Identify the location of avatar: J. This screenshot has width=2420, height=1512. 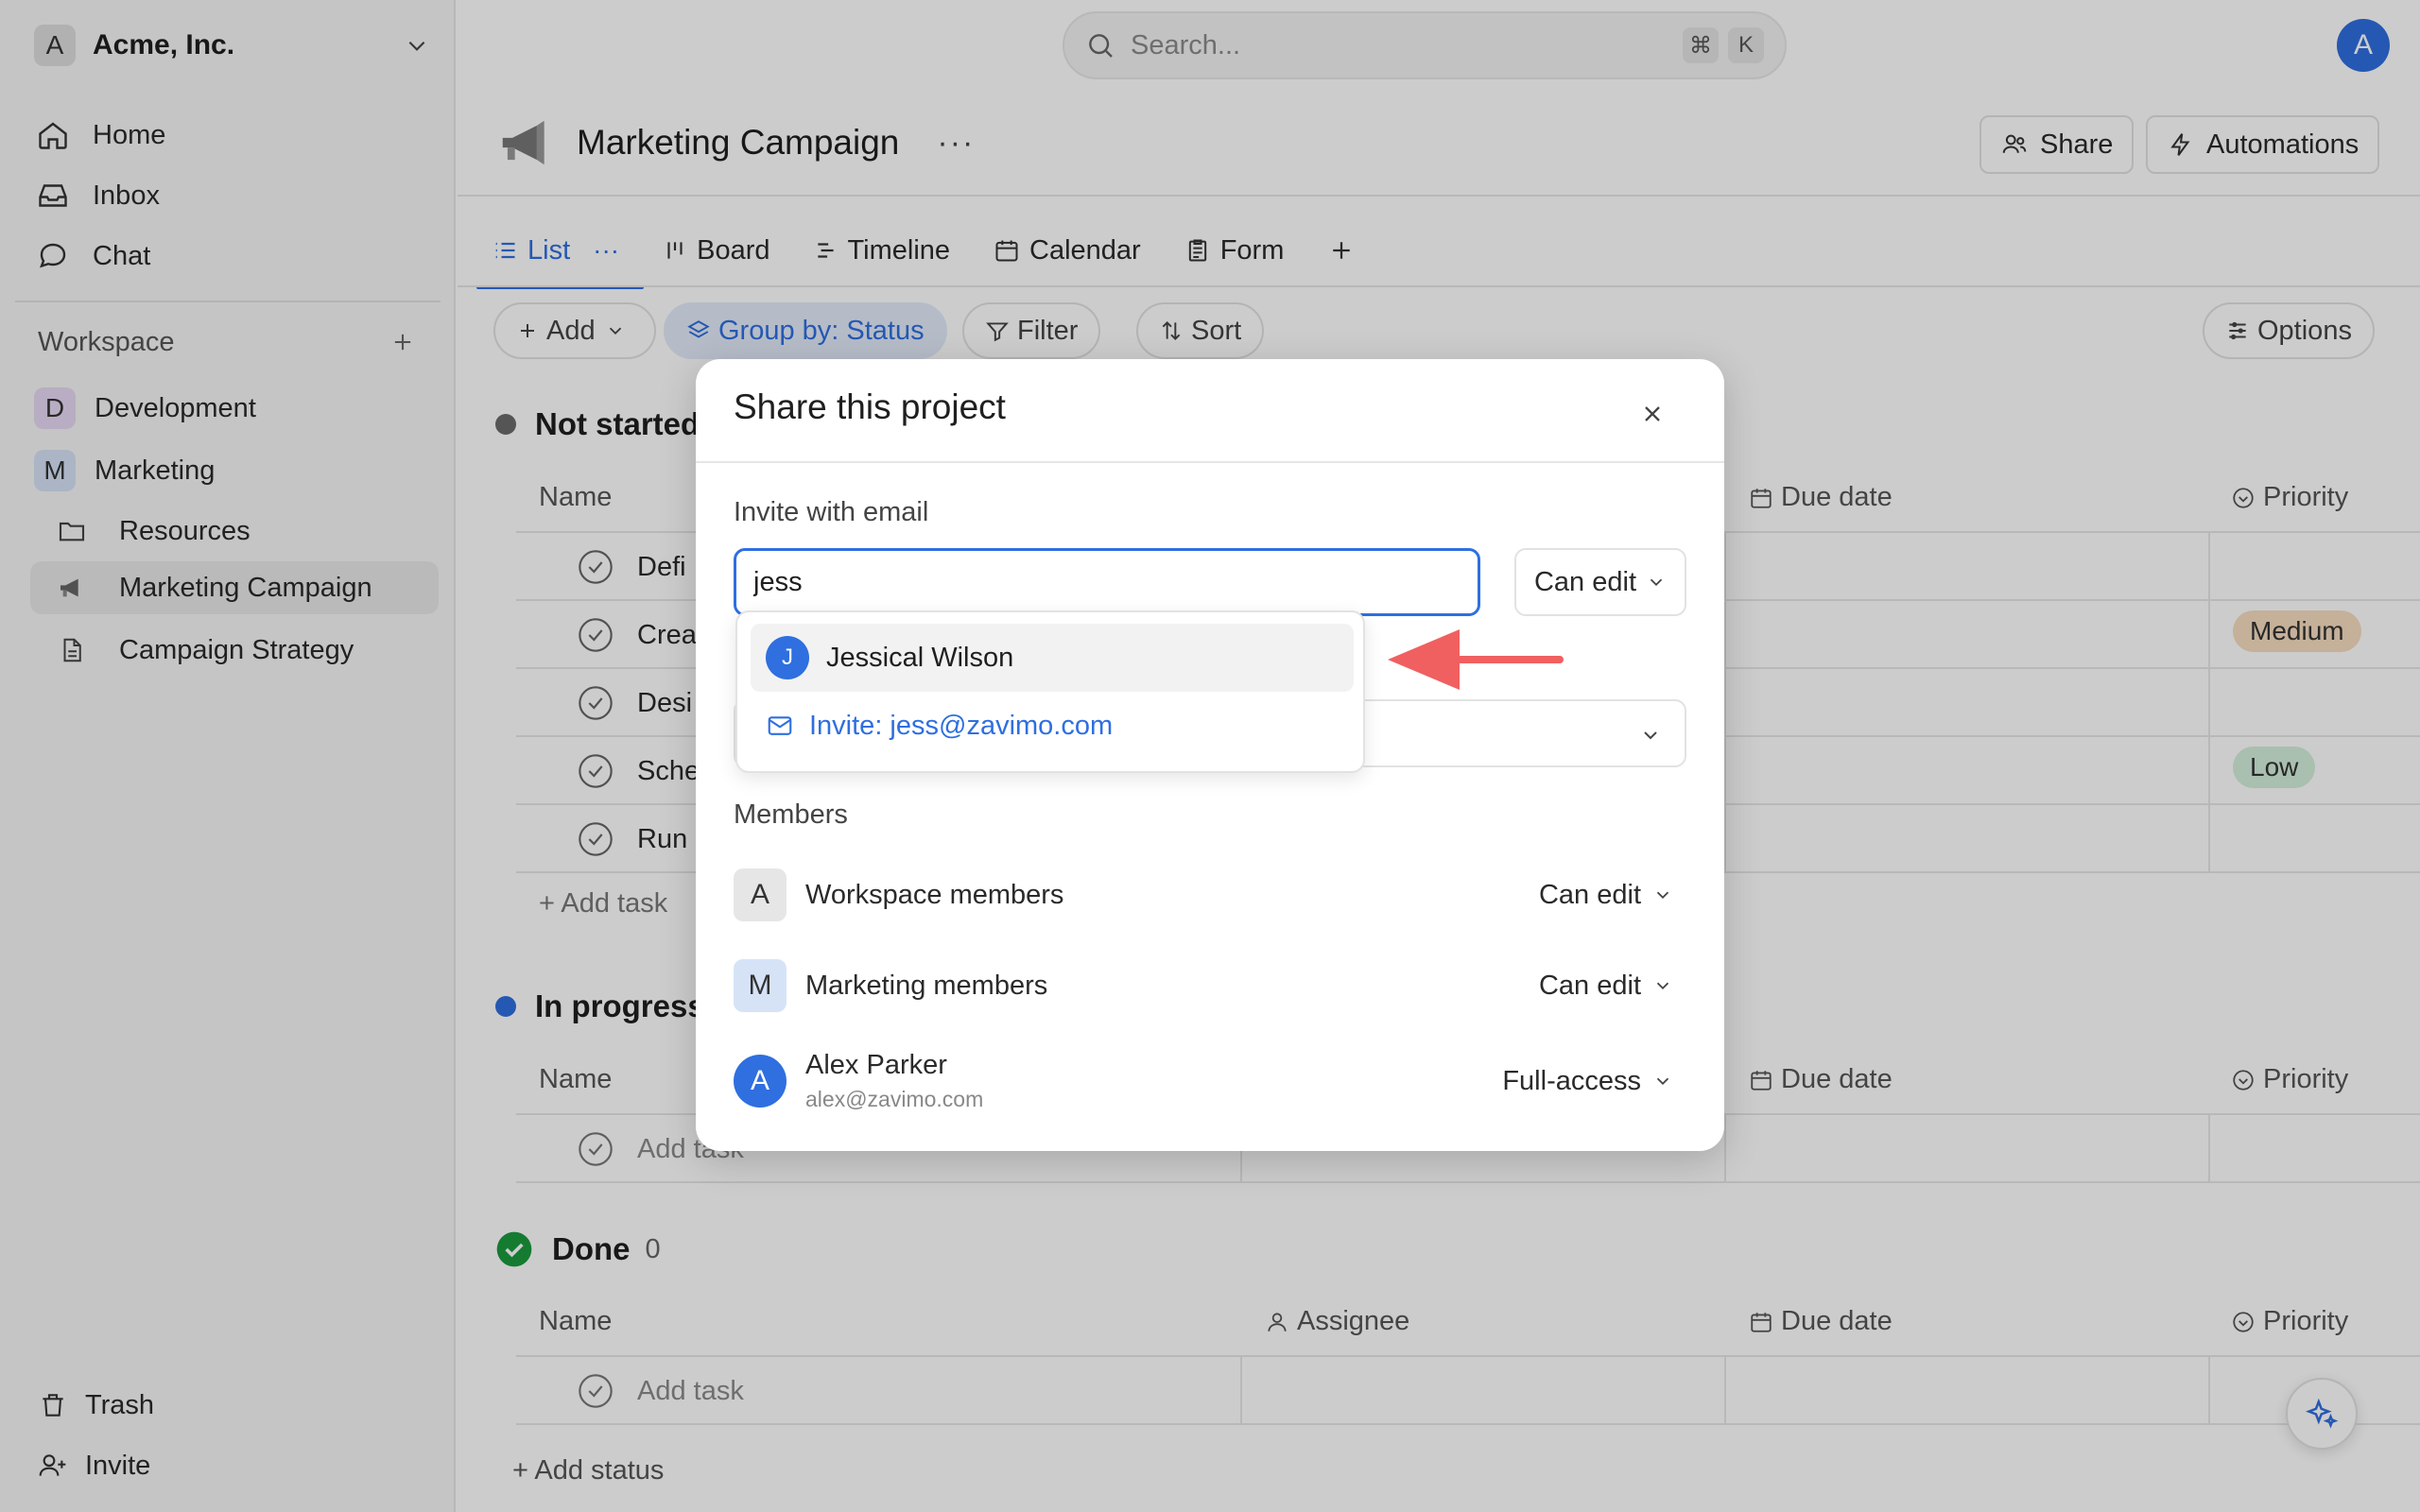
(787, 657).